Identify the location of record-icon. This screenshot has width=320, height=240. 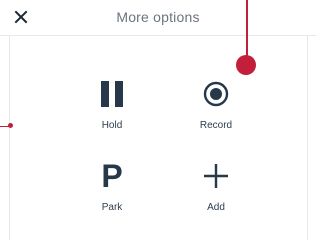
(216, 94).